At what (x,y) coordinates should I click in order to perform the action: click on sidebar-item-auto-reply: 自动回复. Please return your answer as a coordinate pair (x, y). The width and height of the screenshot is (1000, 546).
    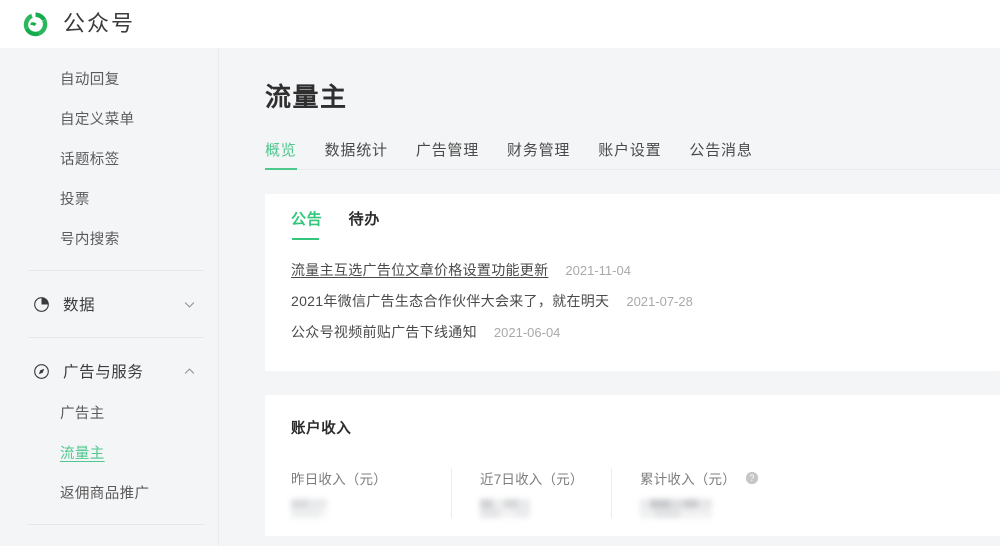
    Looking at the image, I should click on (109, 78).